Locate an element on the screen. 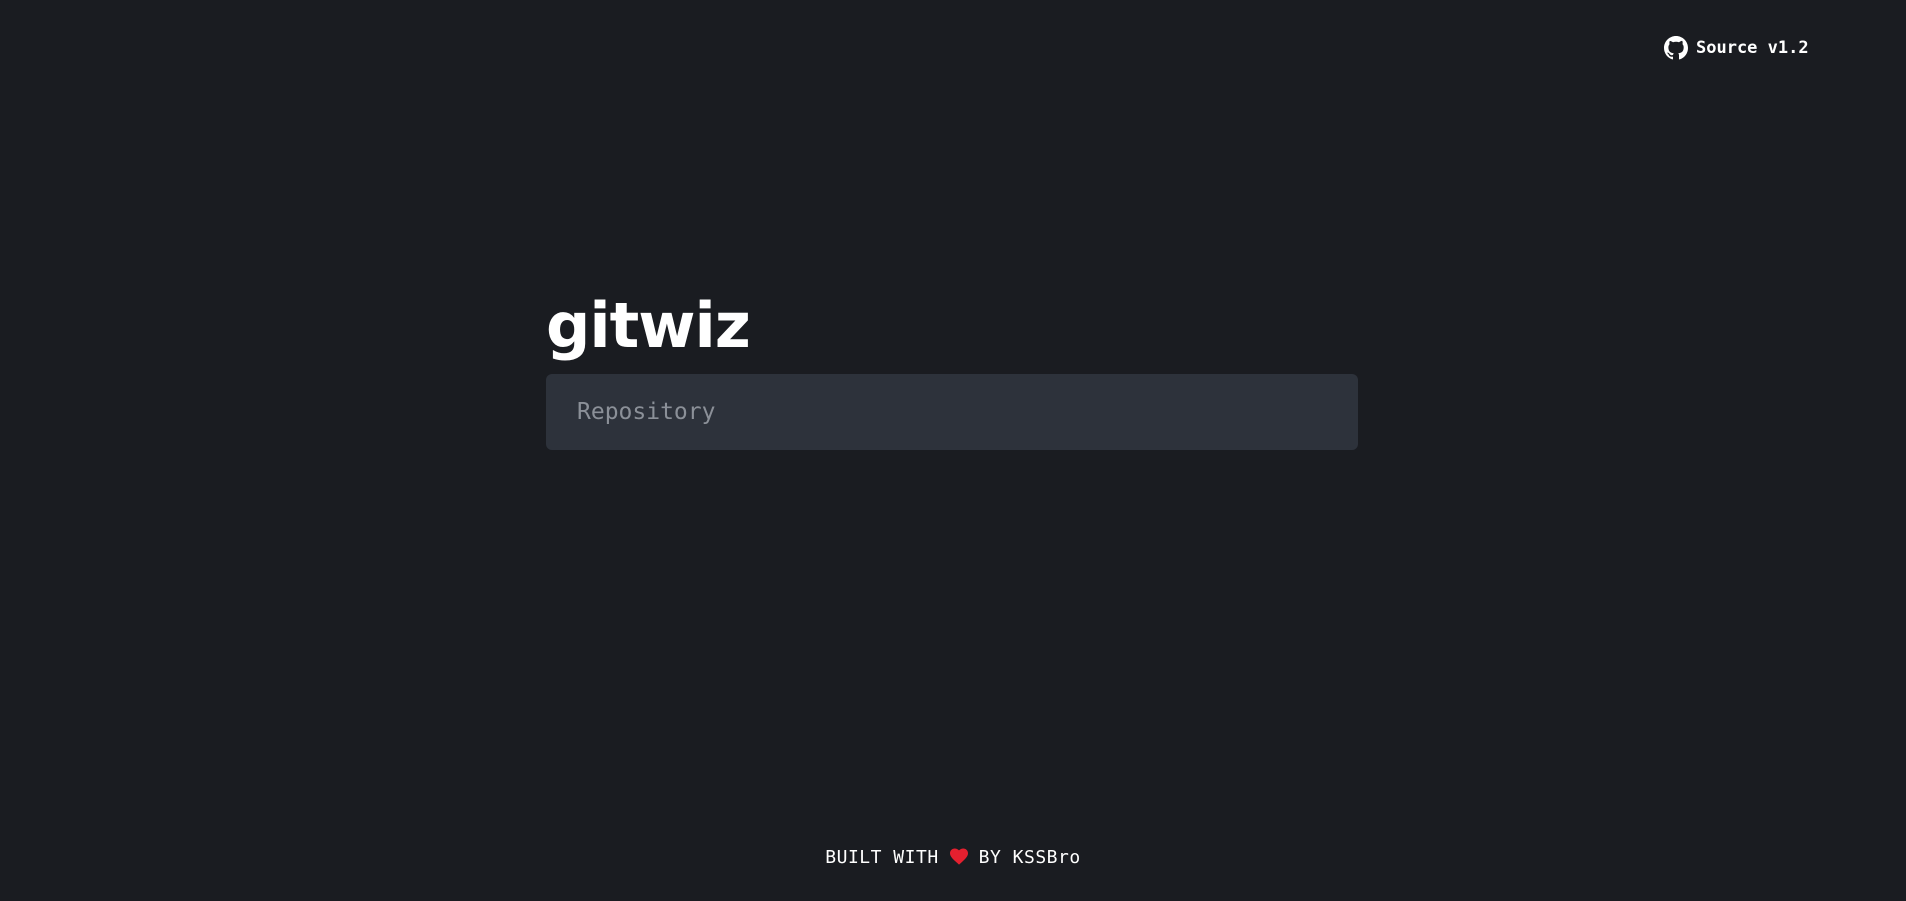 This screenshot has height=901, width=1906. footer-built-with: BUILT WITH is located at coordinates (882, 857).